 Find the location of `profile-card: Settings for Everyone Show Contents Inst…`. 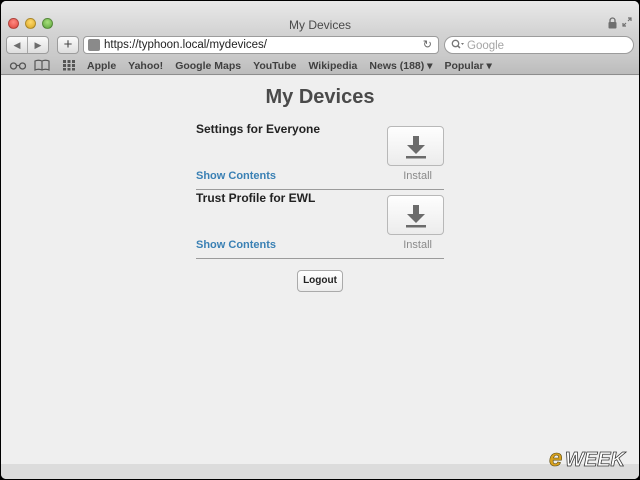

profile-card: Settings for Everyone Show Contents Inst… is located at coordinates (320, 156).